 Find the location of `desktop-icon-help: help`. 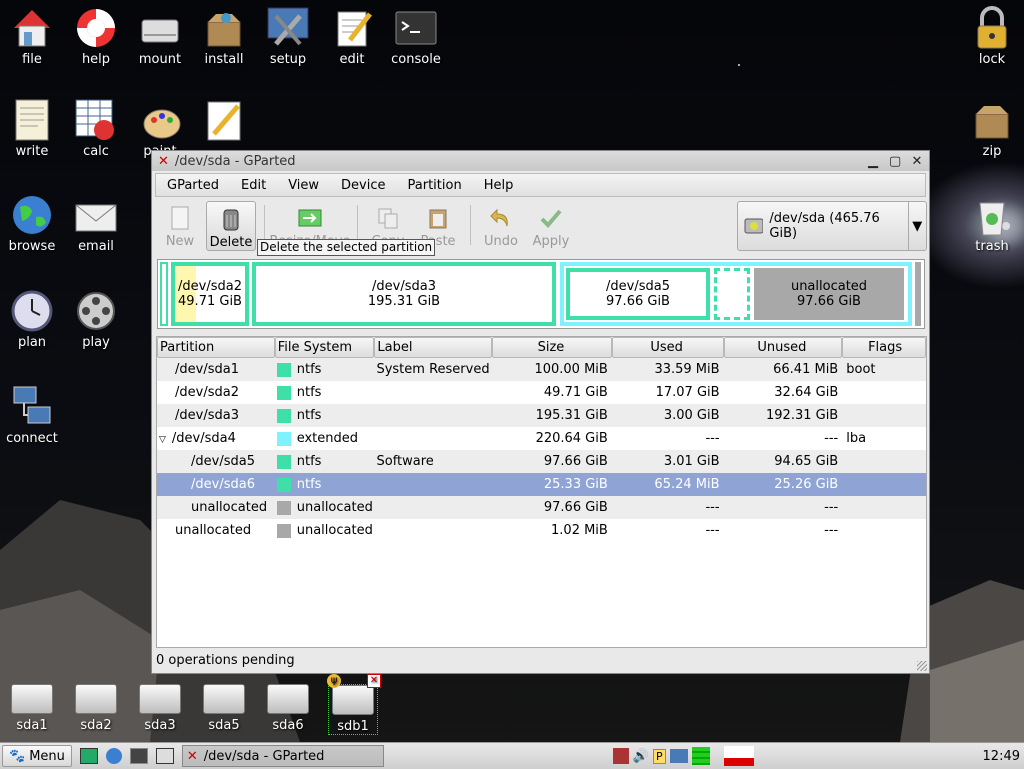

desktop-icon-help: help is located at coordinates (96, 36).